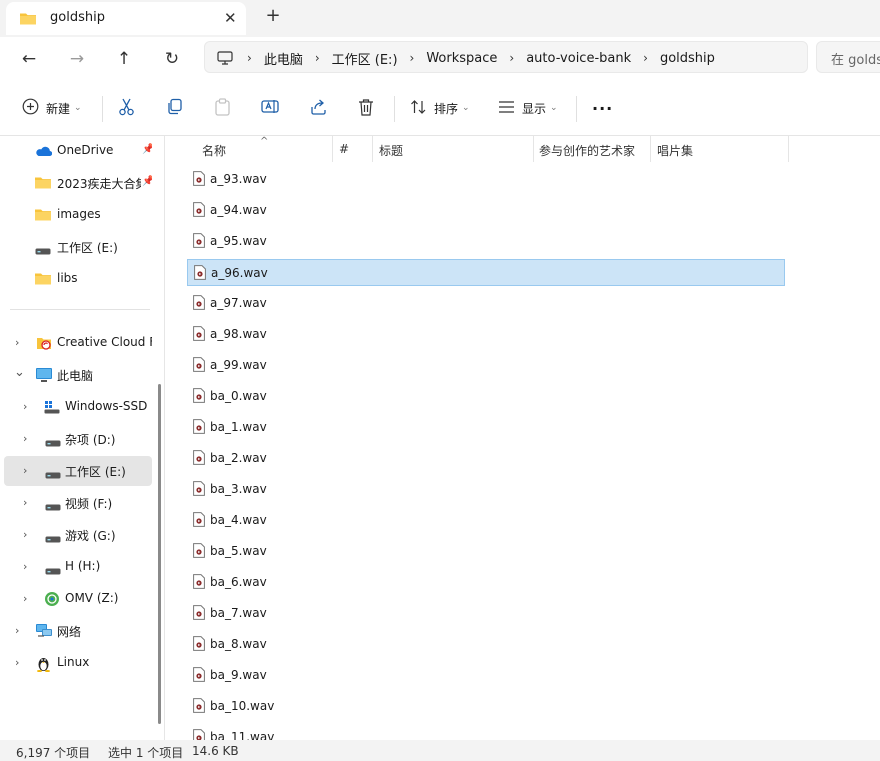  I want to click on sidebar-item-label: H (H:), so click(83, 566).